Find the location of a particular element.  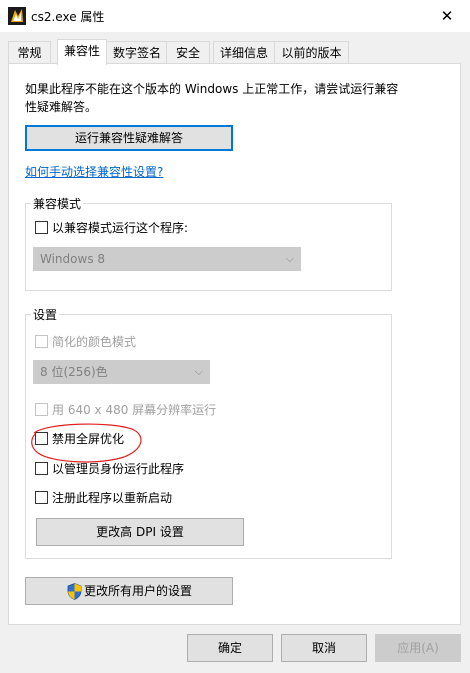

manual-settings-link: 如何手动选择兼容性设置? is located at coordinates (94, 171).